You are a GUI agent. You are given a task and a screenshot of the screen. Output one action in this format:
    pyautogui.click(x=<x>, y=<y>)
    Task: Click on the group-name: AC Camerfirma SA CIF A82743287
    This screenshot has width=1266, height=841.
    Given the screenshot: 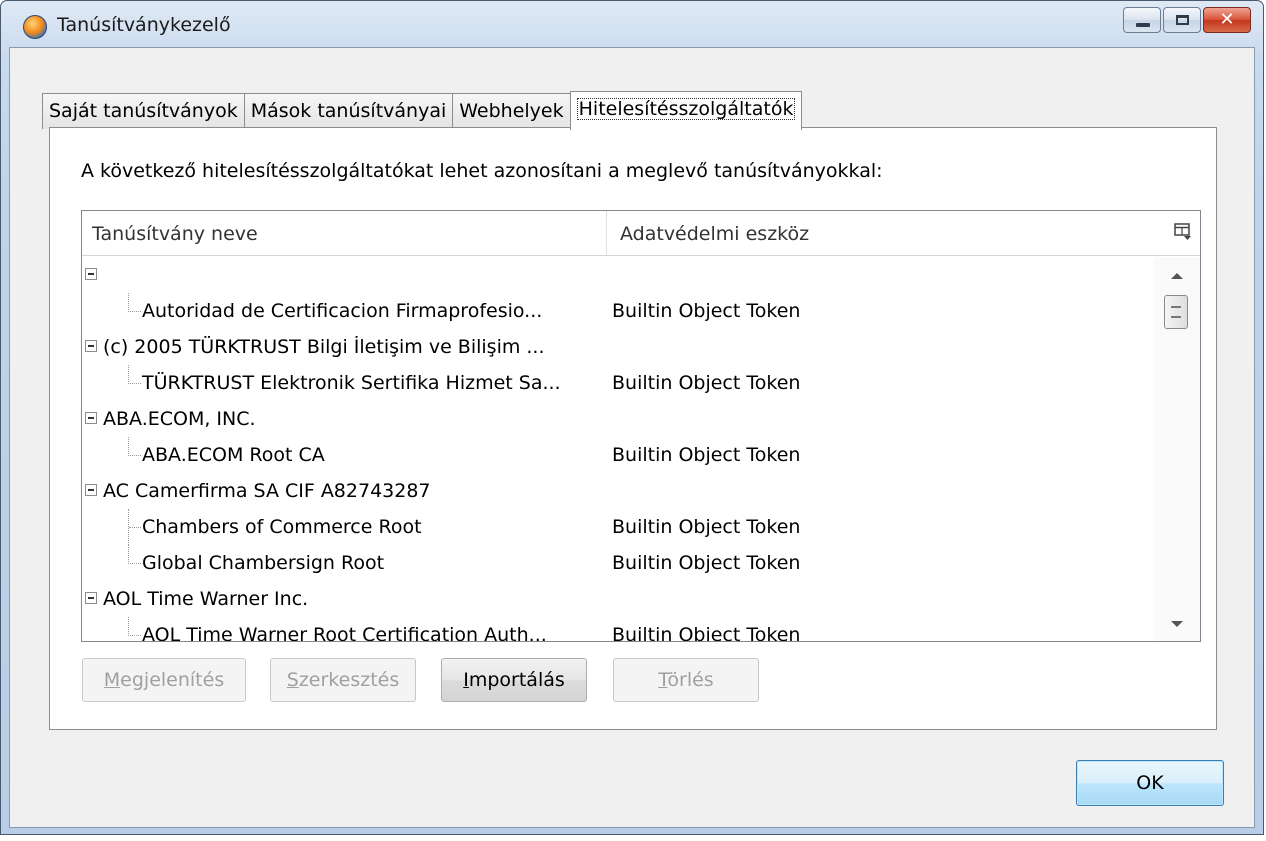 What is the action you would take?
    pyautogui.click(x=267, y=491)
    